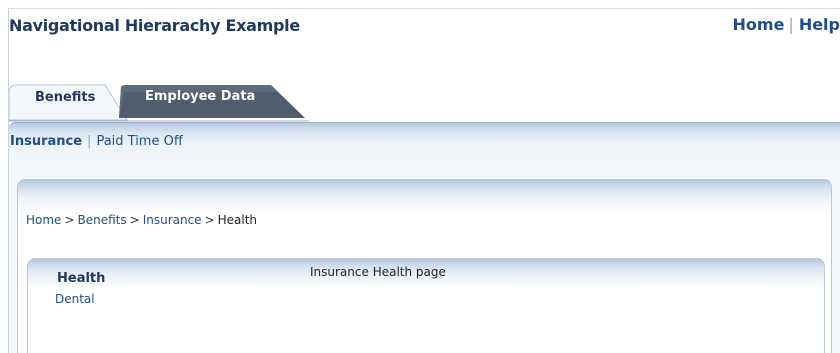  I want to click on side-nav-item-dental: Dental, so click(75, 299).